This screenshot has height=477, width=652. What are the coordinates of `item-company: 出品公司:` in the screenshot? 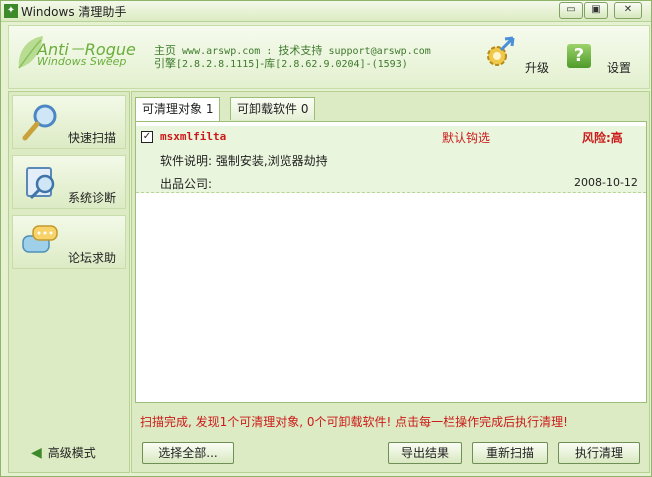 It's located at (186, 184).